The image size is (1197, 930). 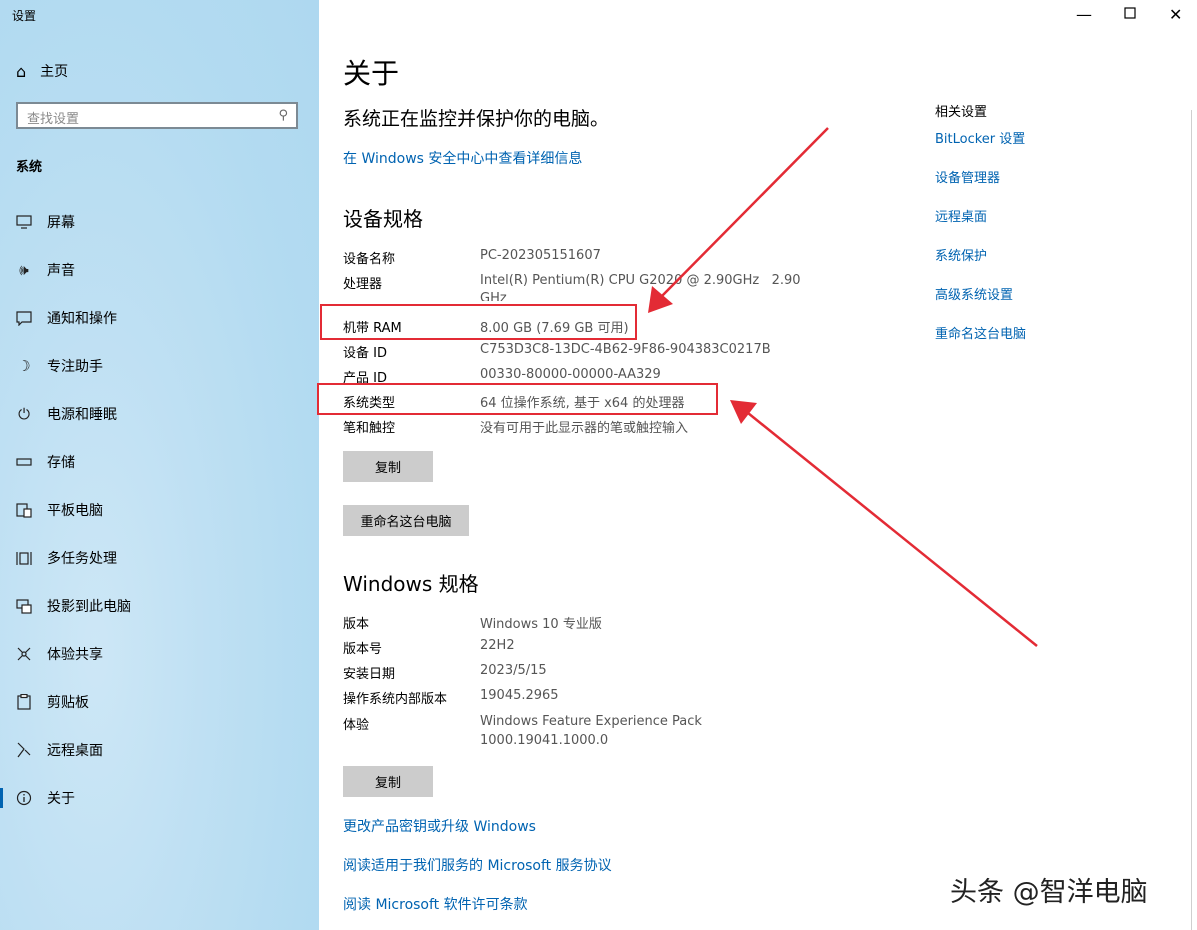 What do you see at coordinates (1049, 892) in the screenshot?
I see `watermark: 头条 @智洋电脑` at bounding box center [1049, 892].